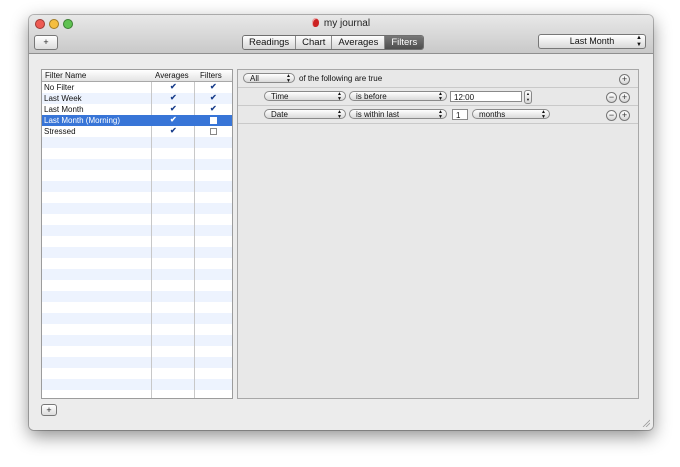 This screenshot has width=680, height=467. Describe the element at coordinates (460, 114) in the screenshot. I see `amount-field: 1` at that location.